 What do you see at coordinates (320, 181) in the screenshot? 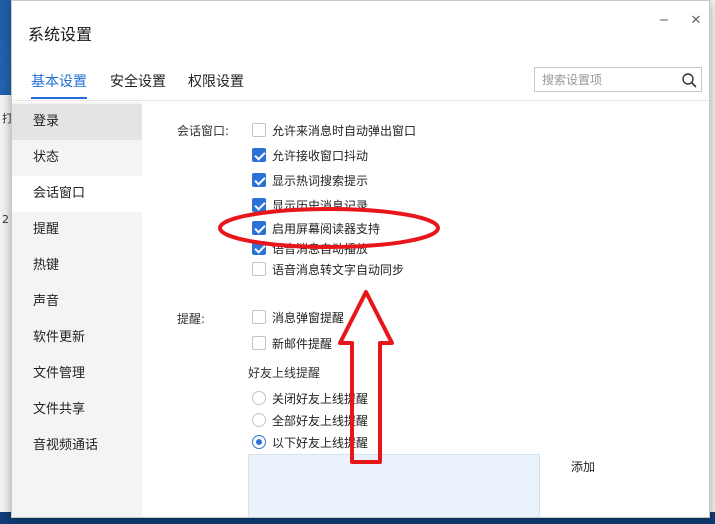
I see `checkbox-label: 显示热词搜索提示` at bounding box center [320, 181].